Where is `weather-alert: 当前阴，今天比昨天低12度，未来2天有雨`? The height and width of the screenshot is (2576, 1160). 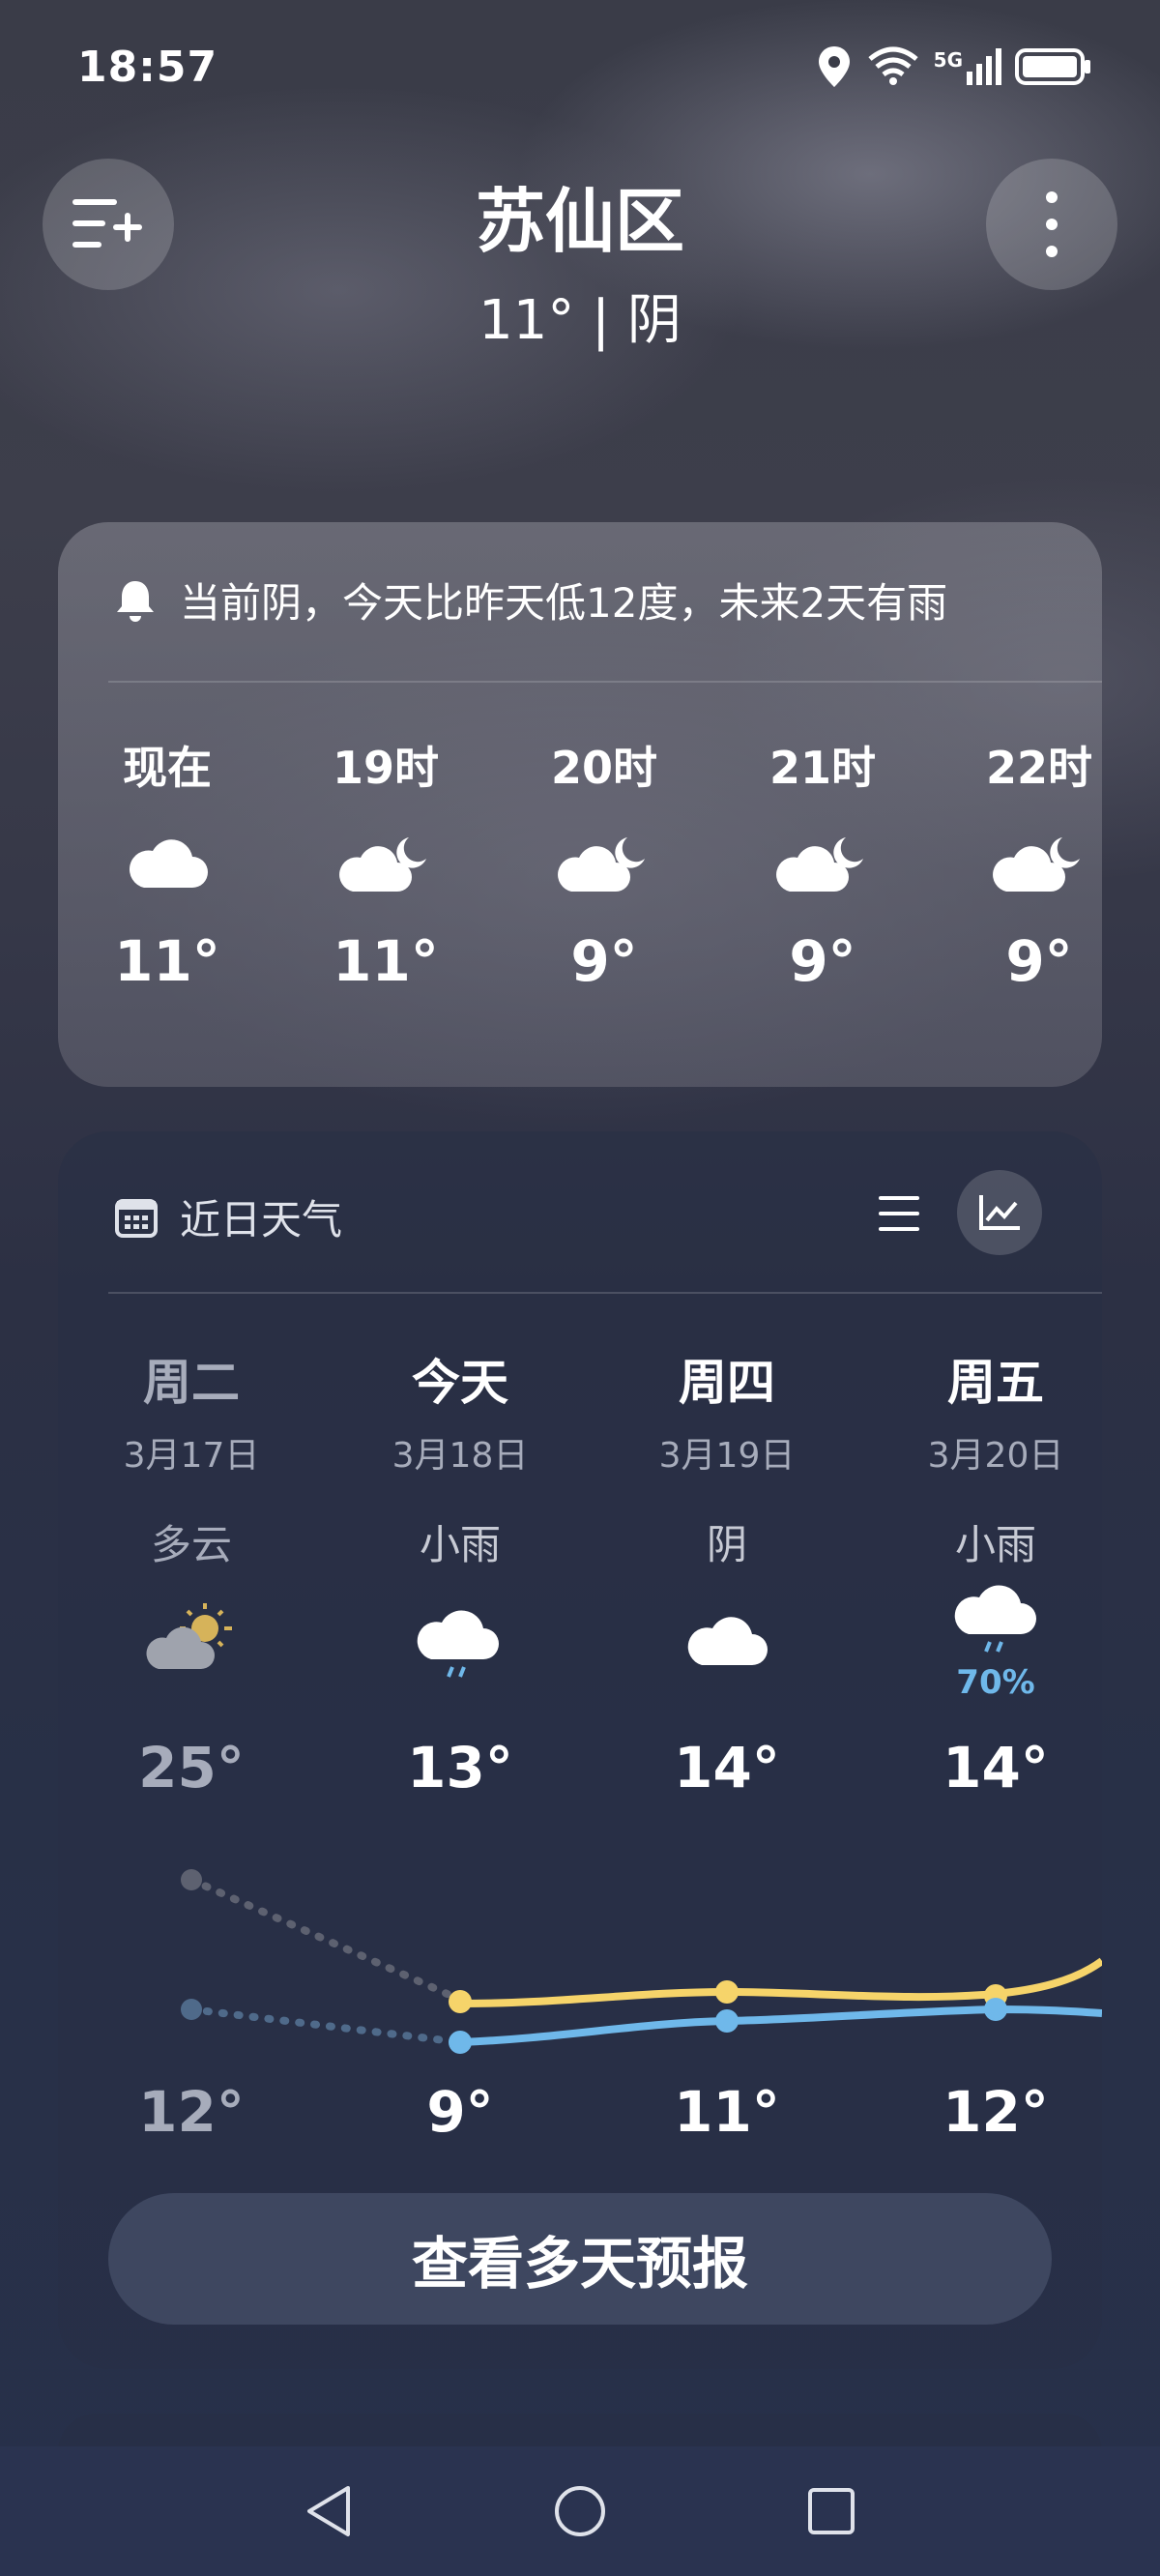 weather-alert: 当前阴，今天比昨天低12度，未来2天有雨 is located at coordinates (531, 600).